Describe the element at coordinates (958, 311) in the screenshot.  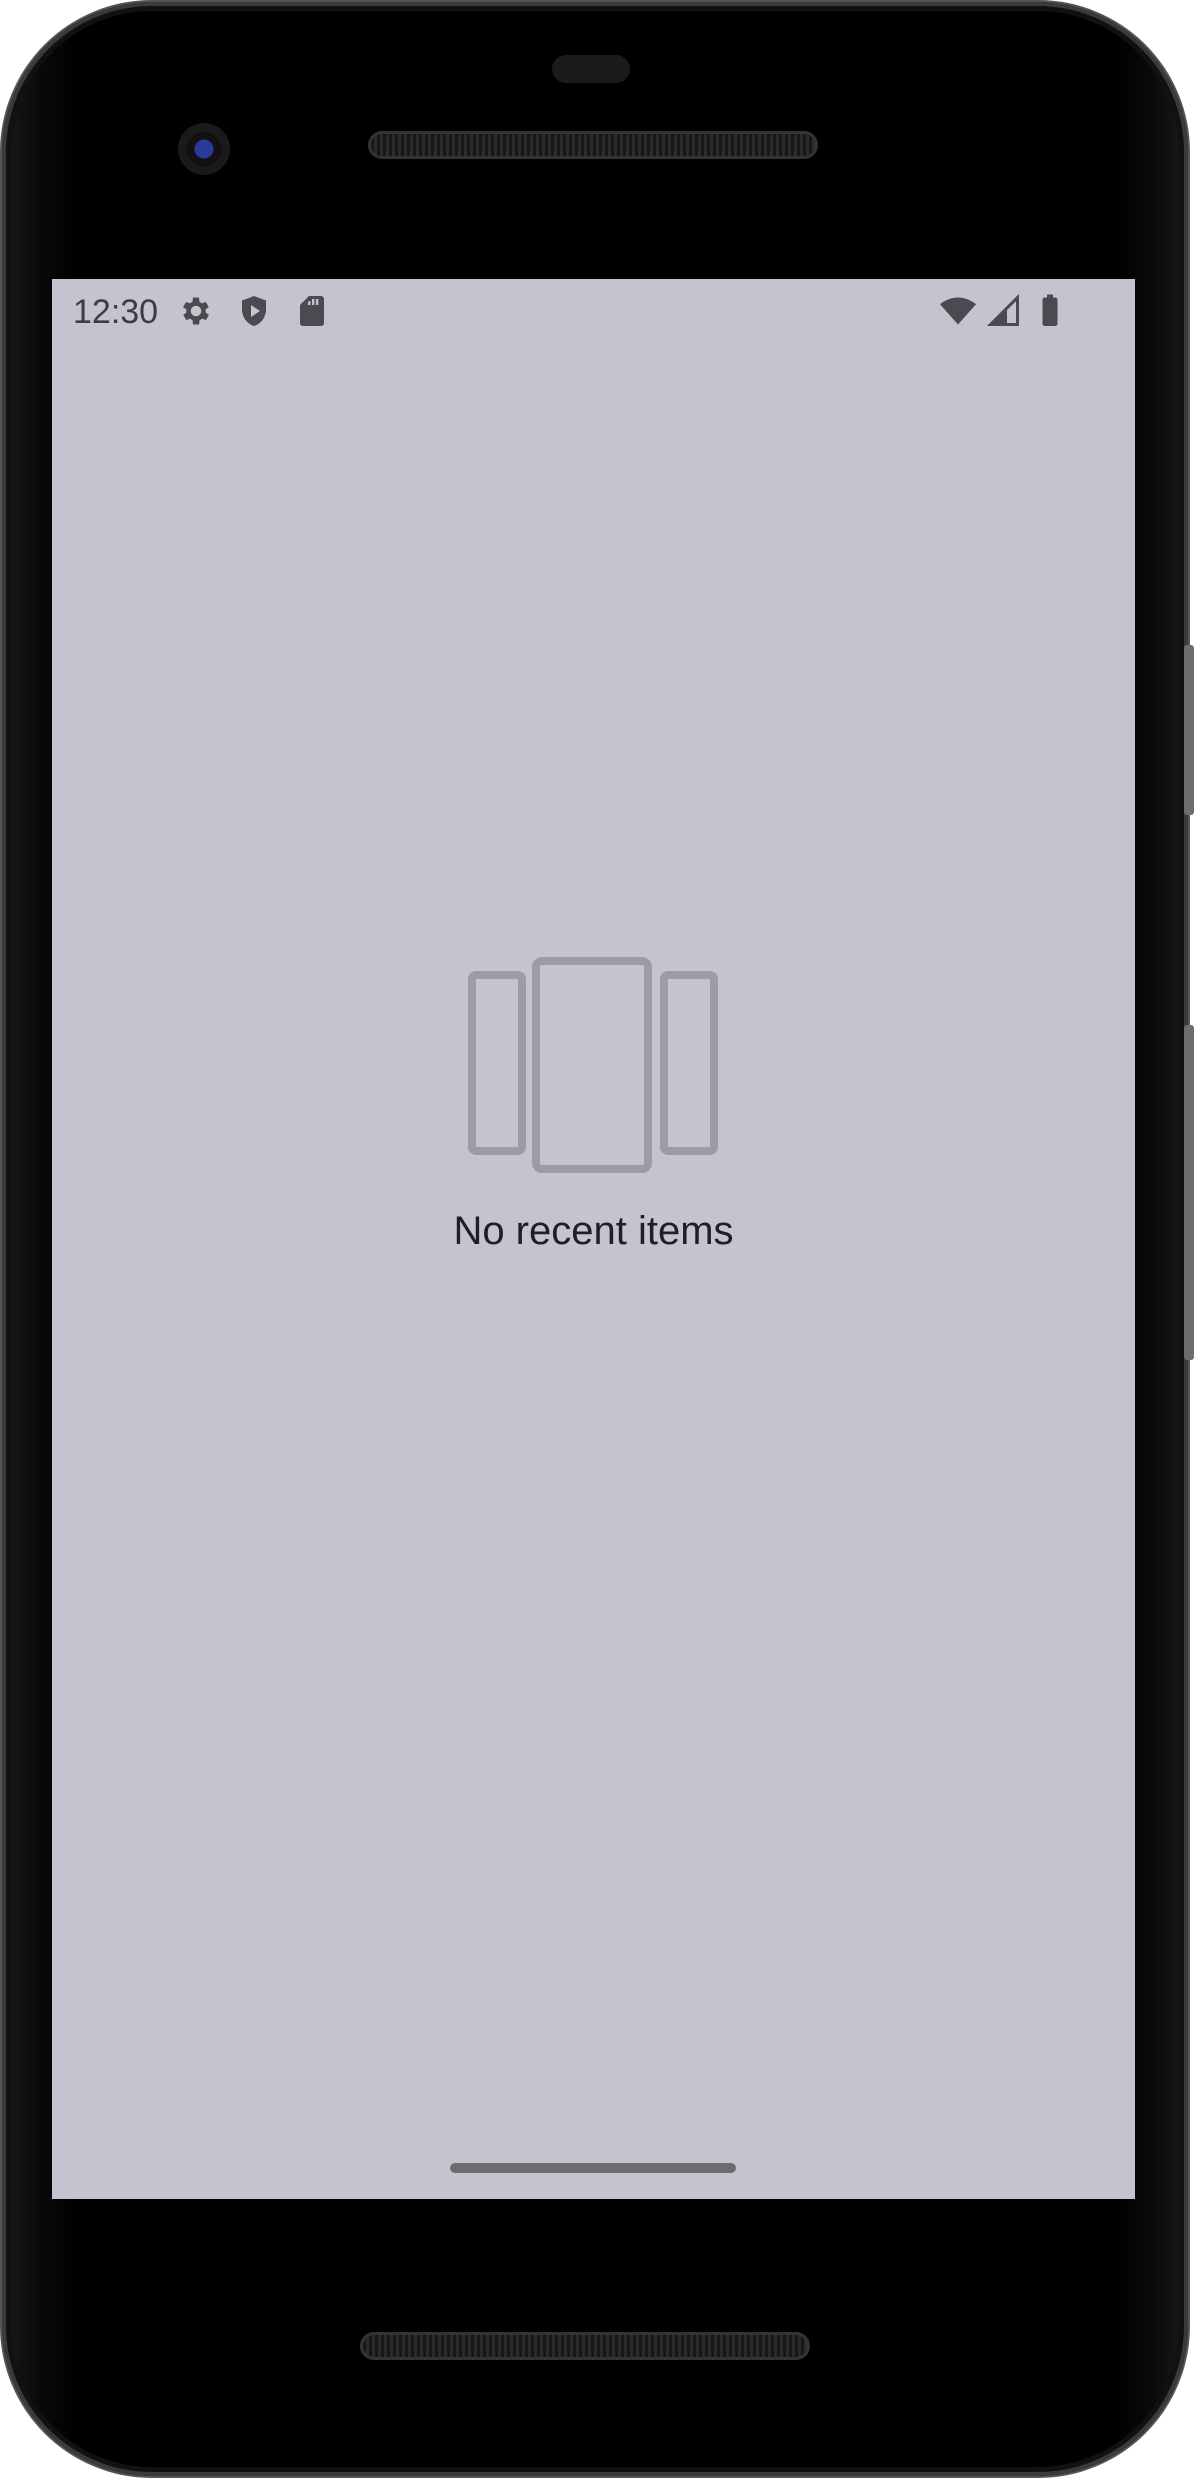
I see `wifi-icon` at that location.